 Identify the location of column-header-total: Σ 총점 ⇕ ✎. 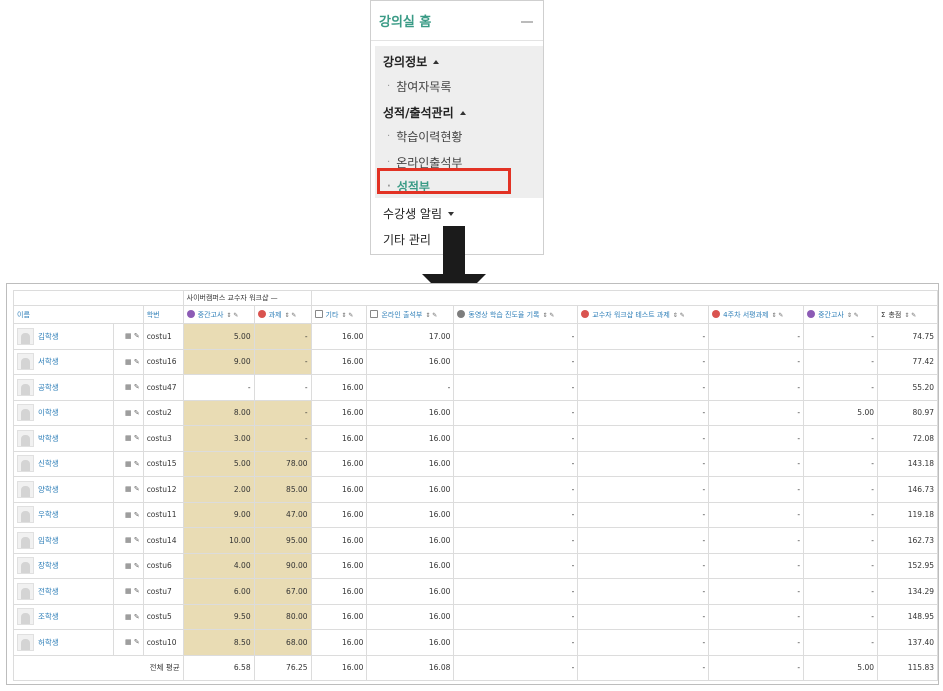
(907, 314).